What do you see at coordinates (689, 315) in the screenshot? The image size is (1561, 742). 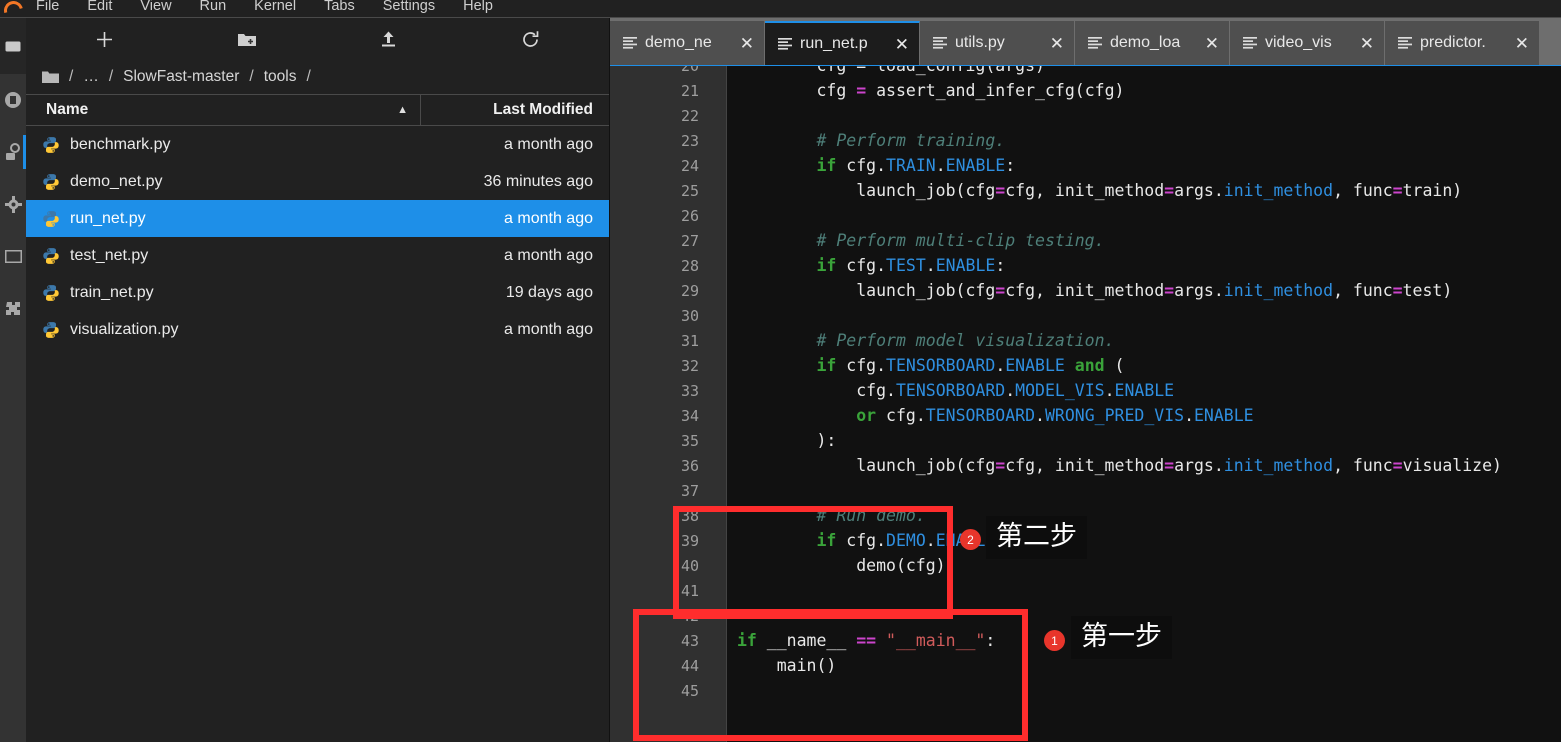 I see `line-number: 30` at bounding box center [689, 315].